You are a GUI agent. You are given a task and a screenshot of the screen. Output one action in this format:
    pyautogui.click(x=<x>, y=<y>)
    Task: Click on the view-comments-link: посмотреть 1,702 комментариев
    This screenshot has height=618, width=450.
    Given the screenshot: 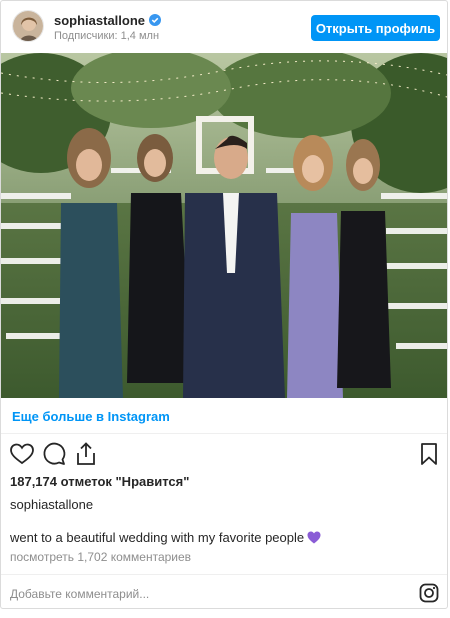 What is the action you would take?
    pyautogui.click(x=100, y=557)
    